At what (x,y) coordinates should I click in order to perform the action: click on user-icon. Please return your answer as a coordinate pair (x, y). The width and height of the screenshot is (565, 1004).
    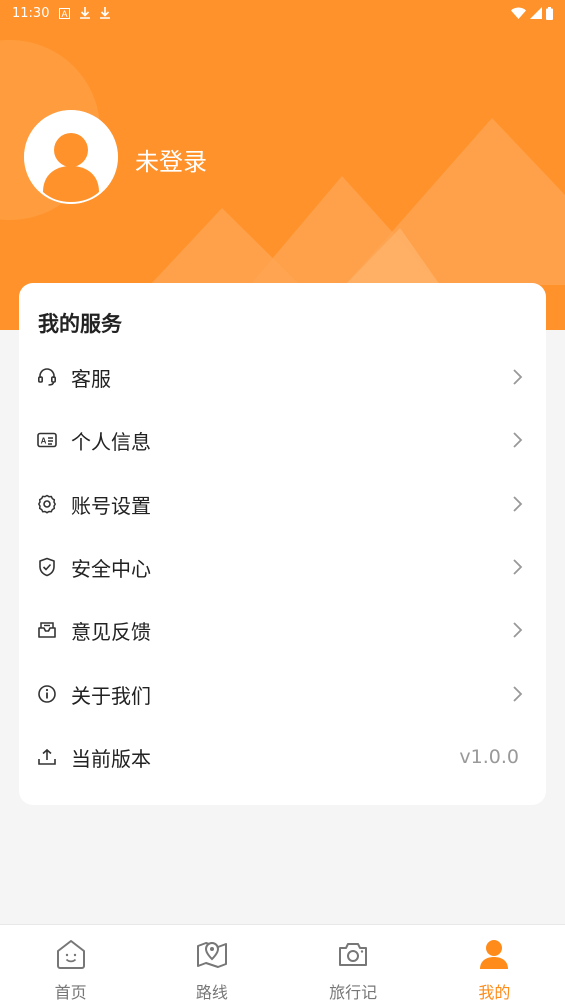
    Looking at the image, I should click on (494, 954).